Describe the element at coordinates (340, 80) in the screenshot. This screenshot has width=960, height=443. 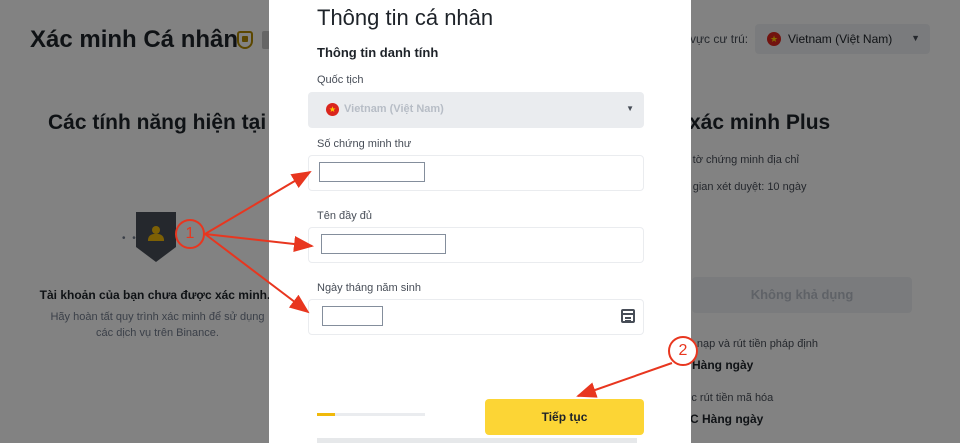
I see `nationality-label: Quốc tịch` at that location.